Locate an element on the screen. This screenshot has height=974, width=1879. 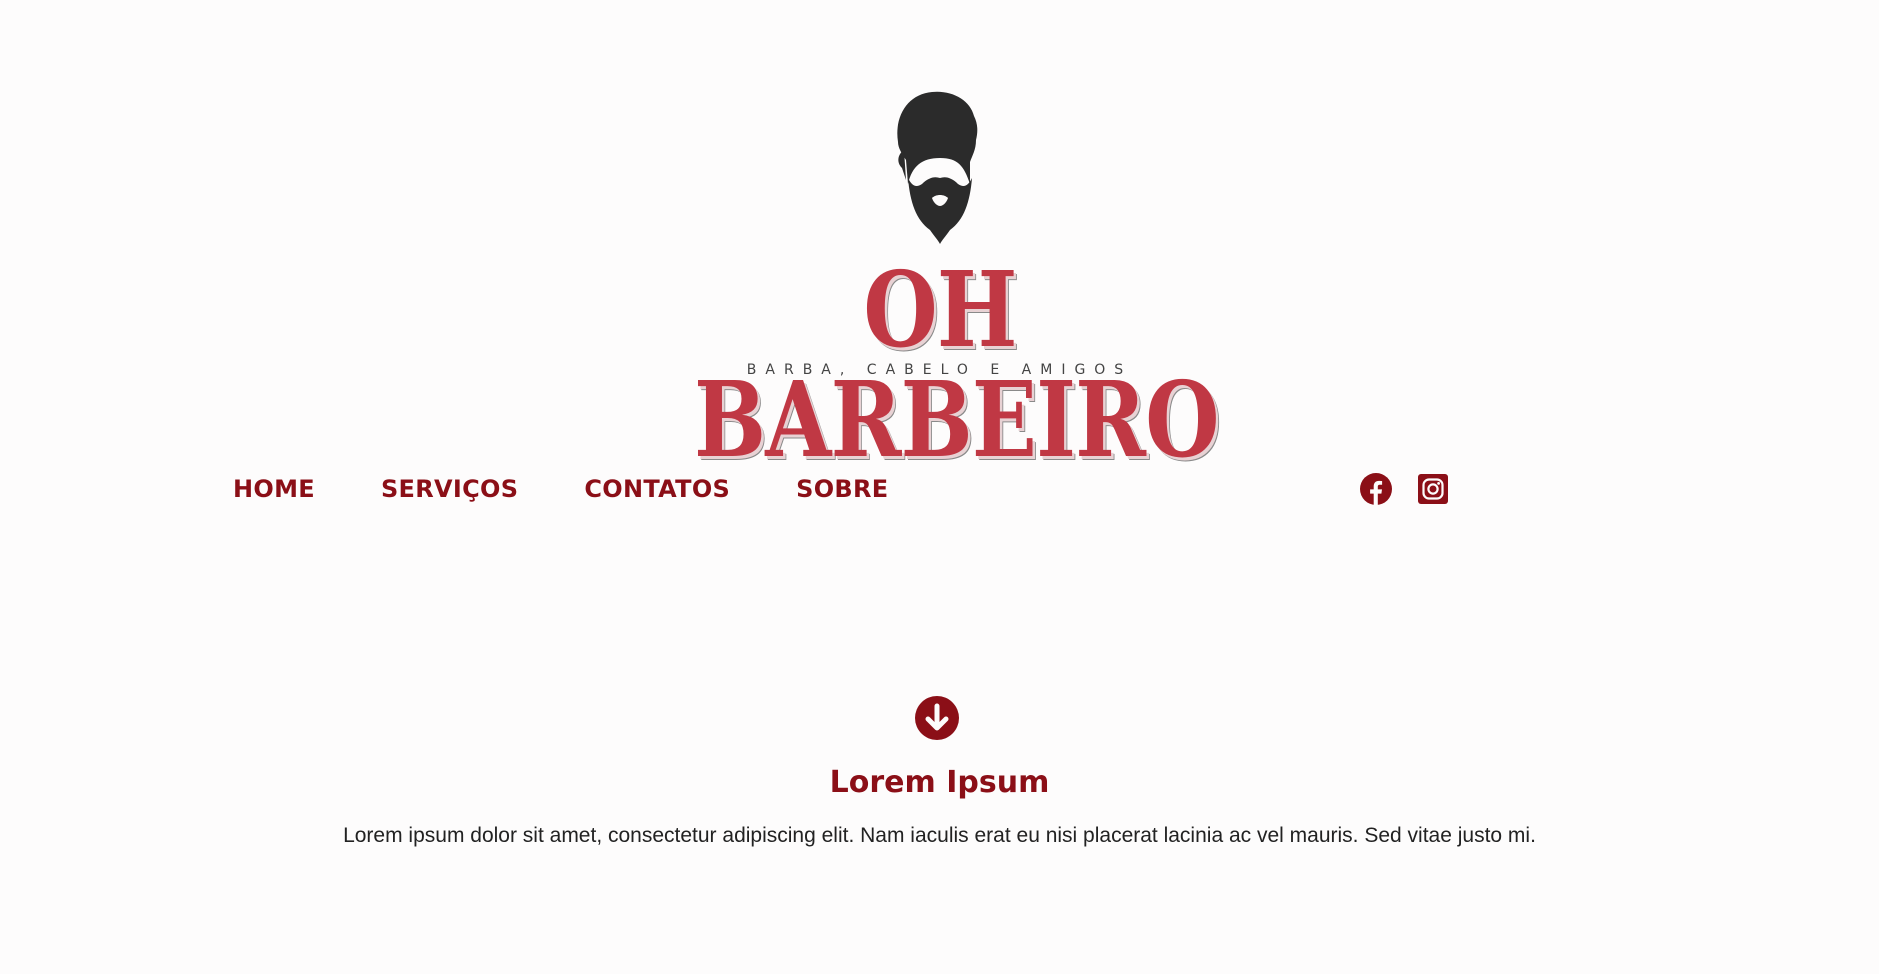
main-nav: HOME SERVIÇOS CONTATOS SOBRE is located at coordinates (593, 489).